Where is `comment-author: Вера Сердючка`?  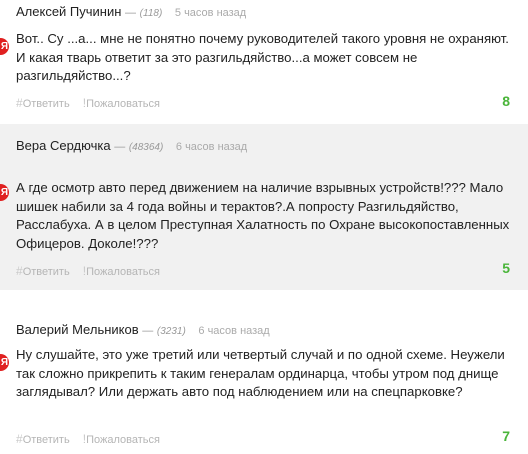 comment-author: Вера Сердючка is located at coordinates (63, 145).